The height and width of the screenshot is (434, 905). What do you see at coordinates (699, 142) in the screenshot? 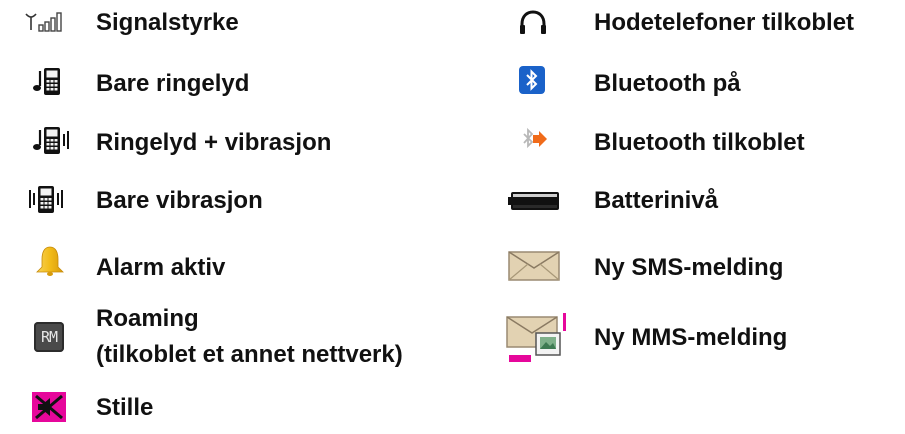
I see `bluetooth-connected-label: Bluetooth tilkoblet` at bounding box center [699, 142].